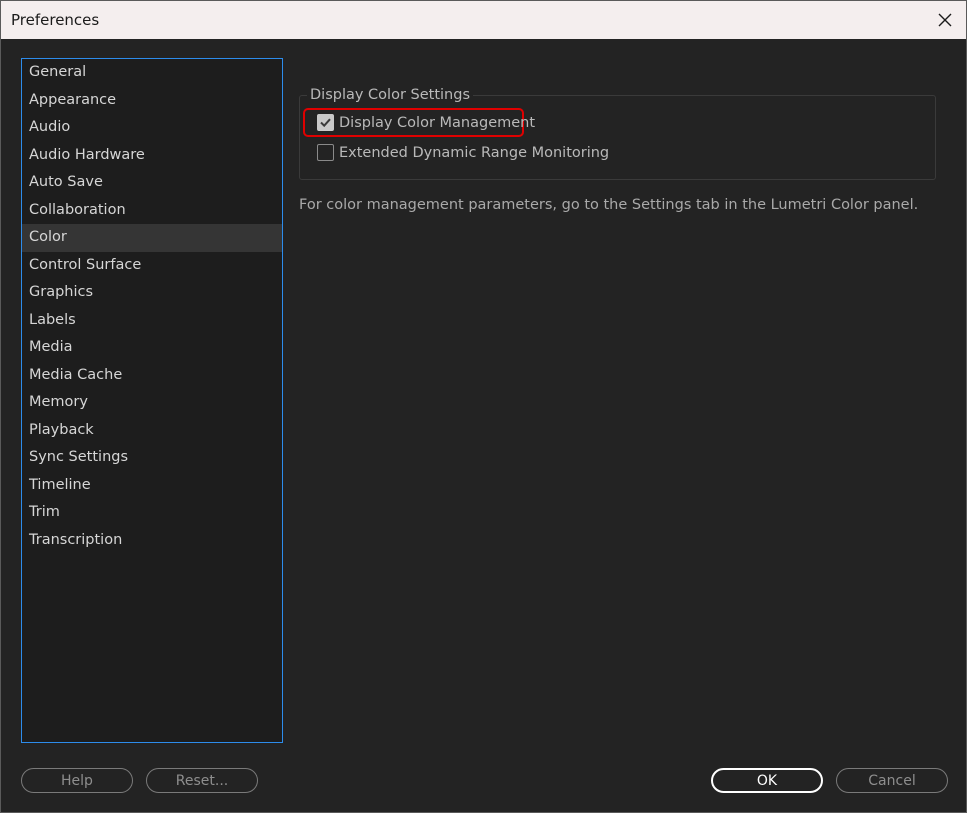 Image resolution: width=967 pixels, height=813 pixels. Describe the element at coordinates (892, 780) in the screenshot. I see `cancel-button: Cancel` at that location.